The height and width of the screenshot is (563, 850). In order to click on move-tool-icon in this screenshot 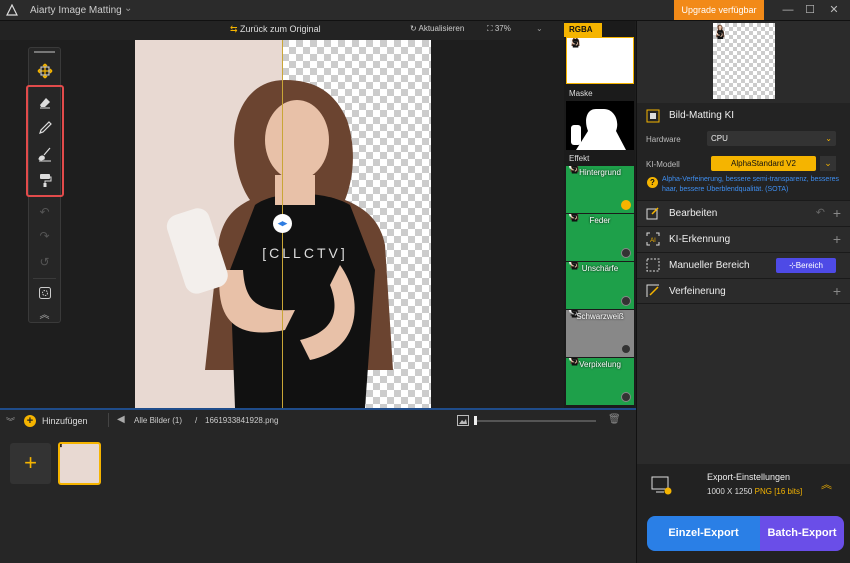, I will do `click(44, 71)`.